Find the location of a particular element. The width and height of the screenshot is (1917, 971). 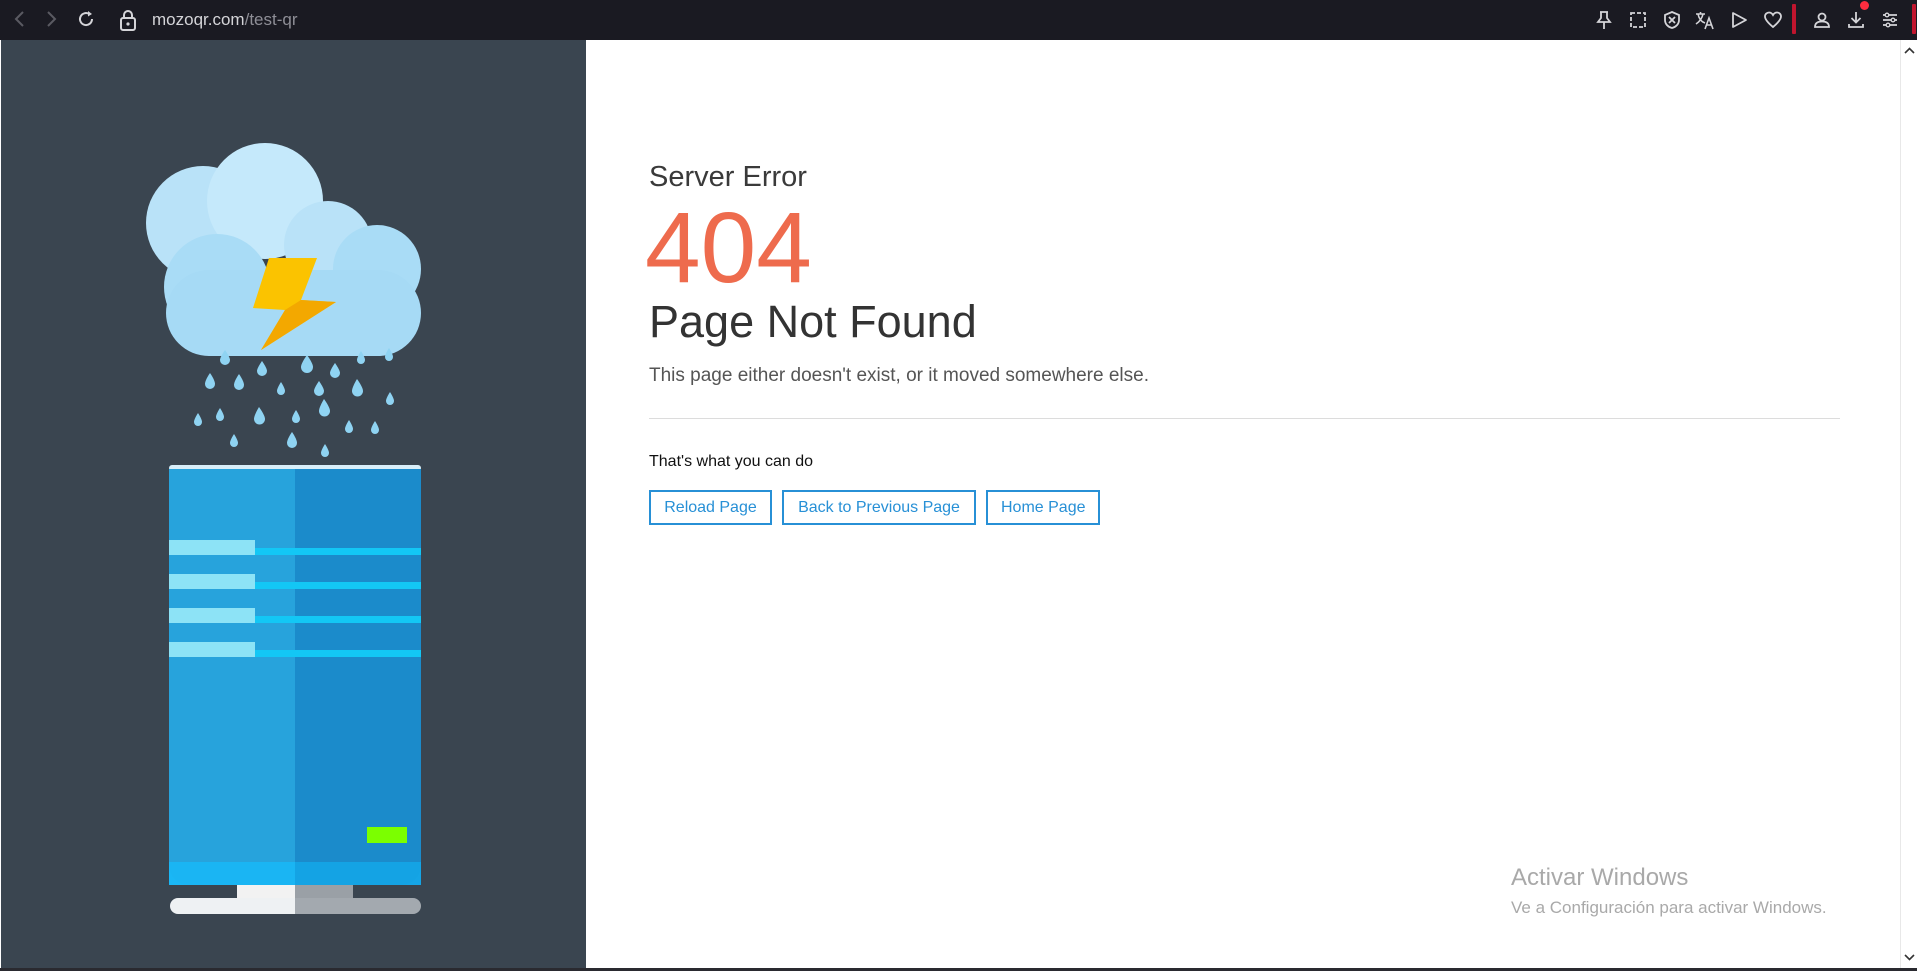

translate-button is located at coordinates (1705, 20).